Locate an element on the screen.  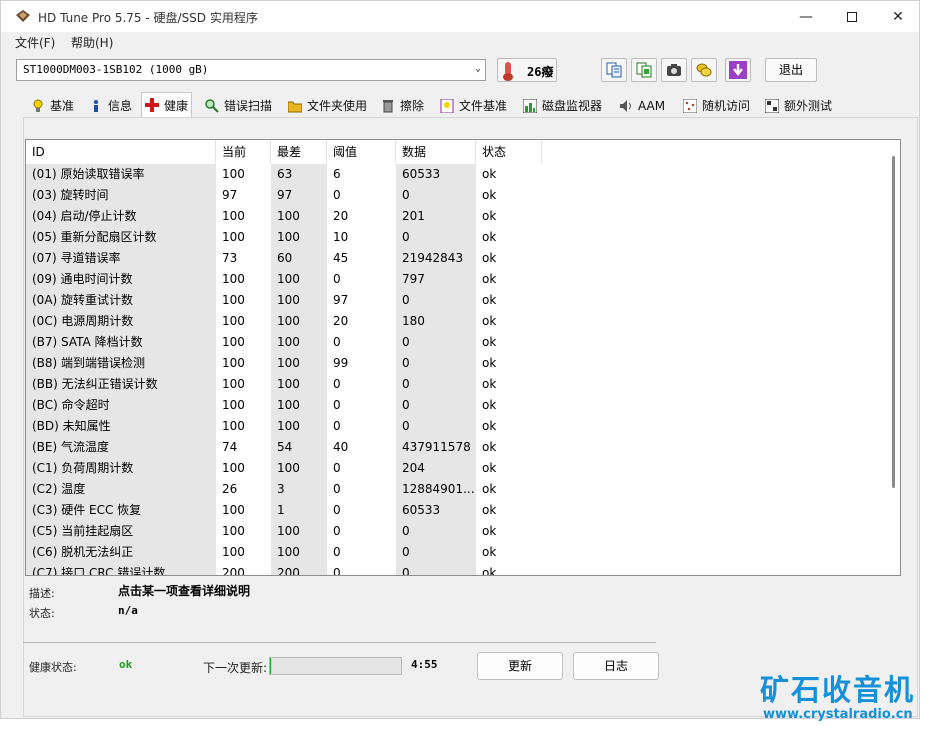
minimize-button: — is located at coordinates (806, 16).